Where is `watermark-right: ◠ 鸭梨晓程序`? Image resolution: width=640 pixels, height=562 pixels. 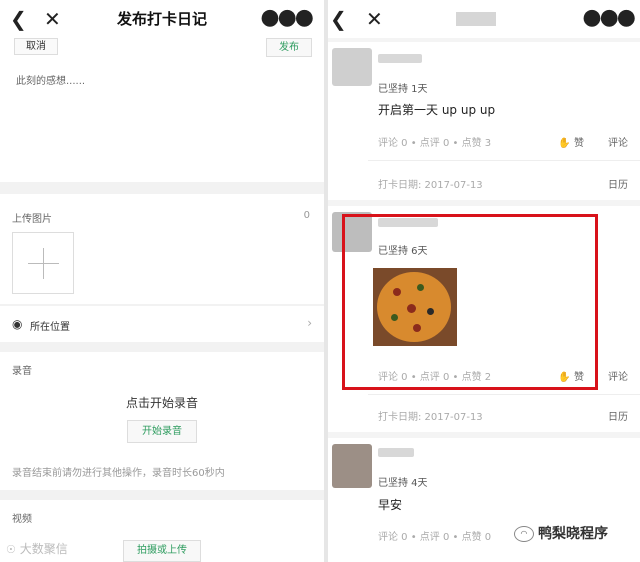 watermark-right: ◠ 鸭梨晓程序 is located at coordinates (561, 533).